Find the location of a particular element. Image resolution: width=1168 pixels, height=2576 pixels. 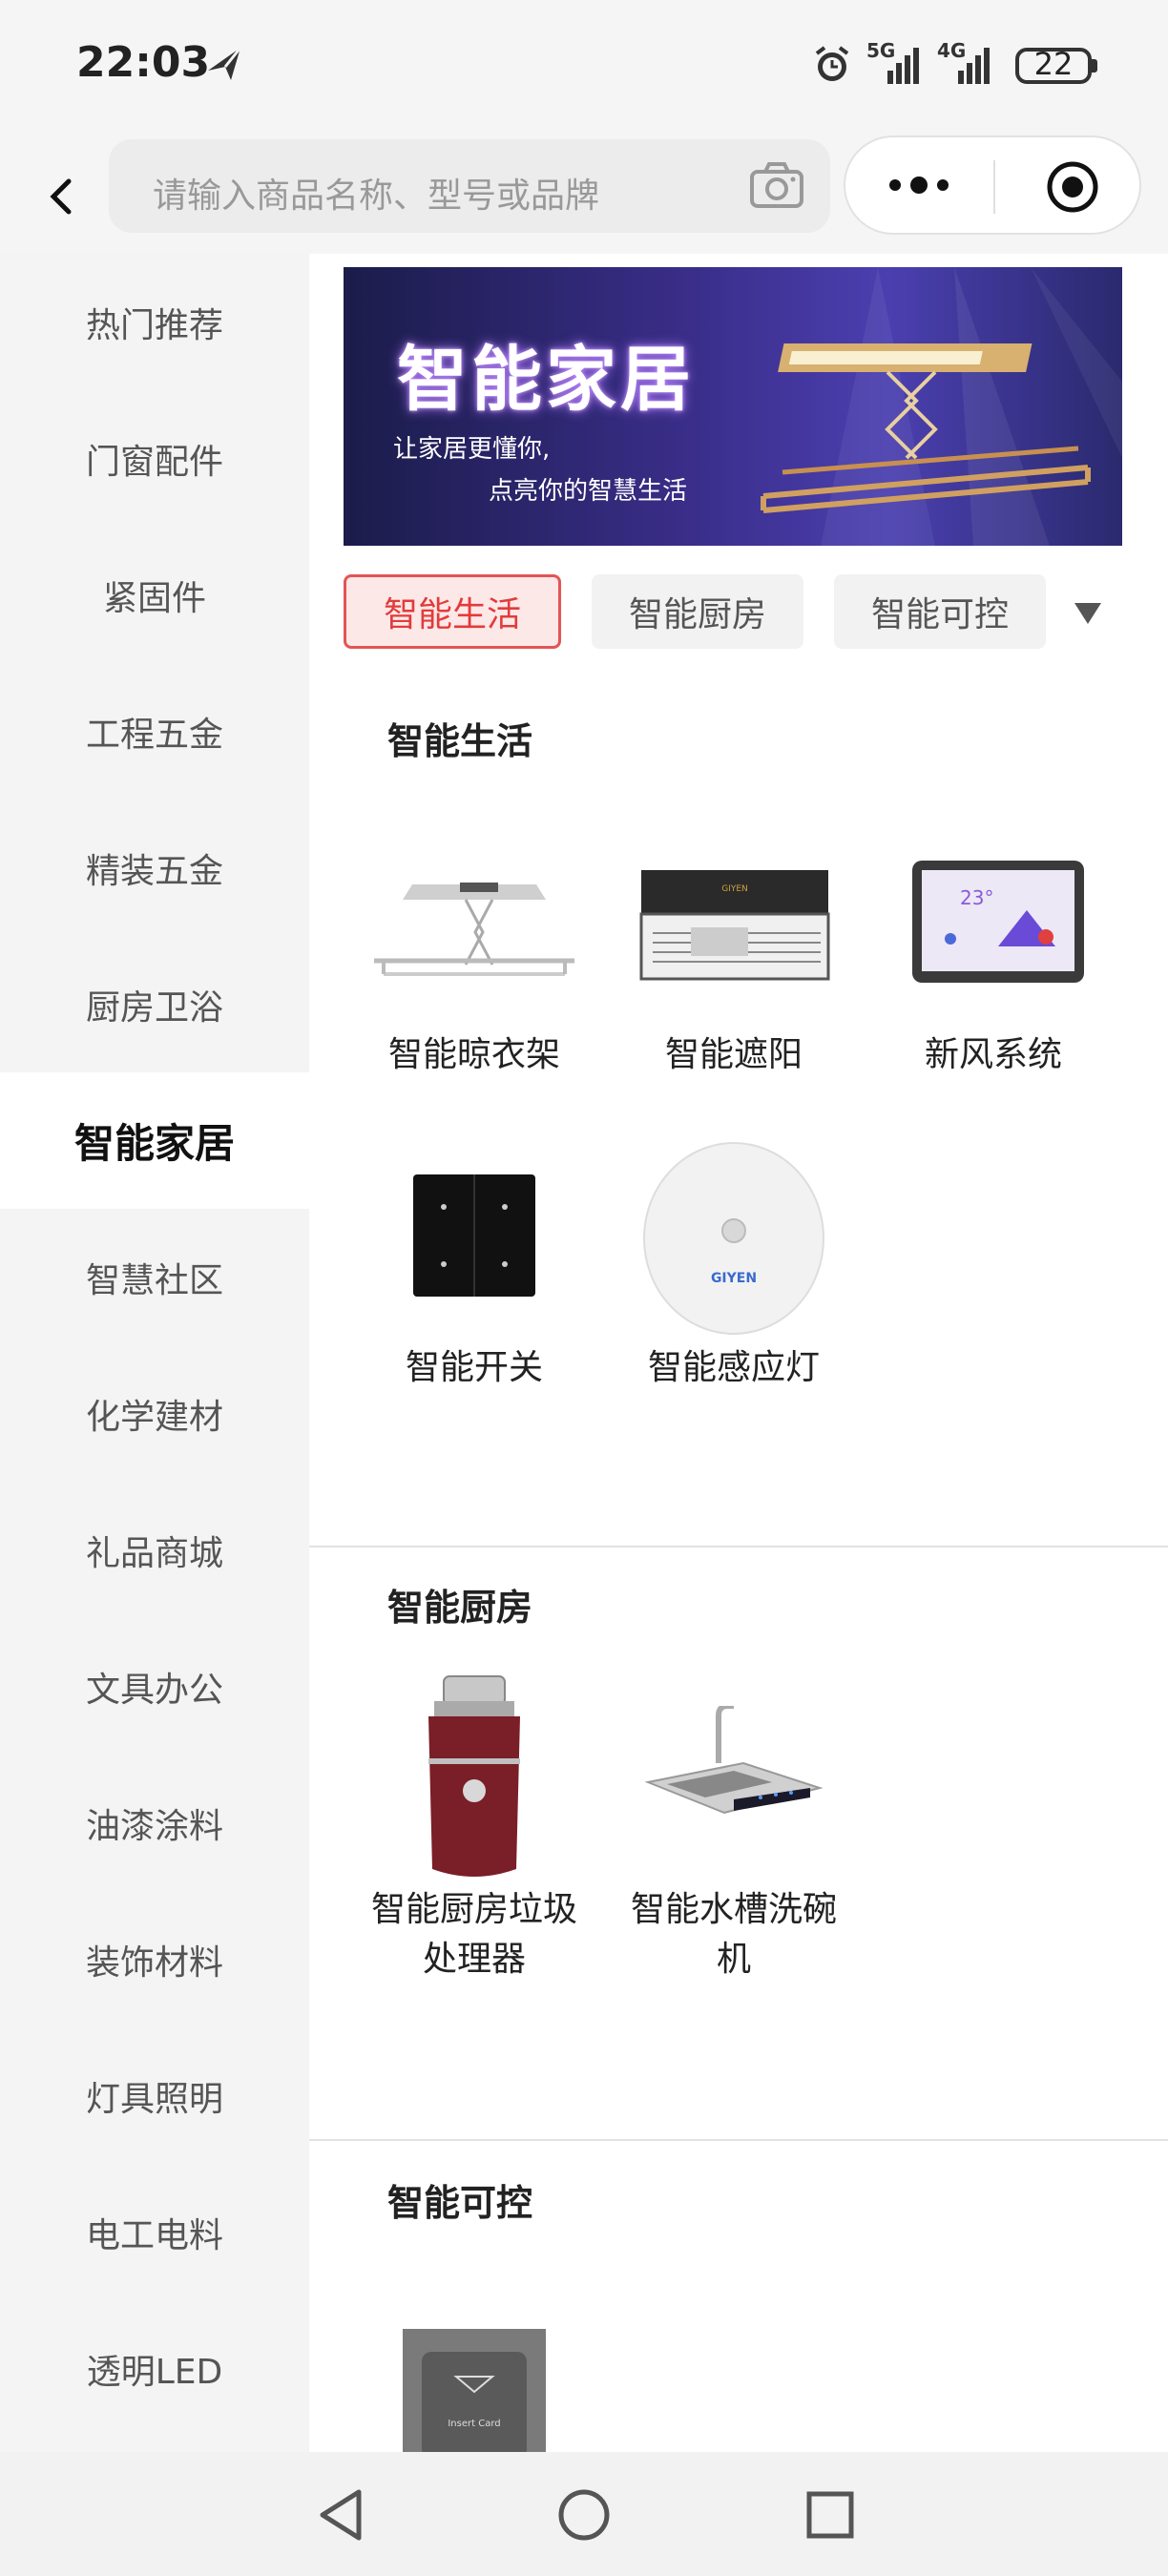

battery-tip is located at coordinates (1094, 66).